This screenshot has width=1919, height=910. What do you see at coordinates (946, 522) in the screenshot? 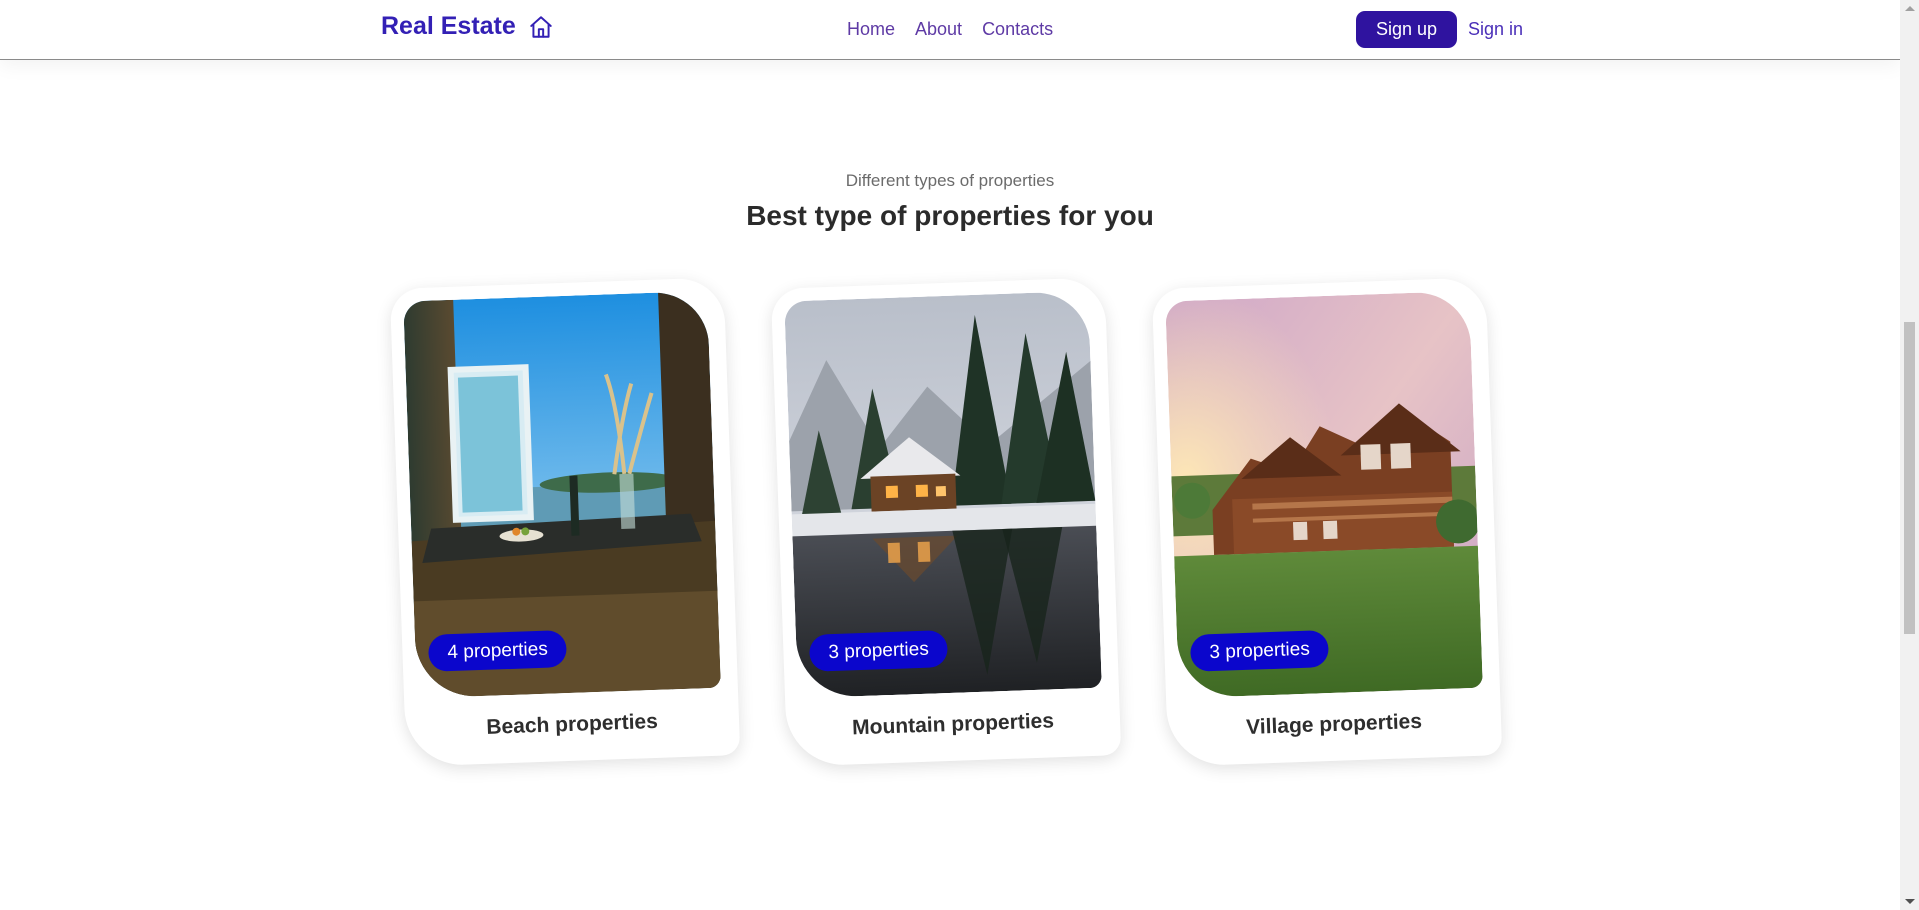
I see `property-card-mountain: 3 properties Mountain properties` at bounding box center [946, 522].